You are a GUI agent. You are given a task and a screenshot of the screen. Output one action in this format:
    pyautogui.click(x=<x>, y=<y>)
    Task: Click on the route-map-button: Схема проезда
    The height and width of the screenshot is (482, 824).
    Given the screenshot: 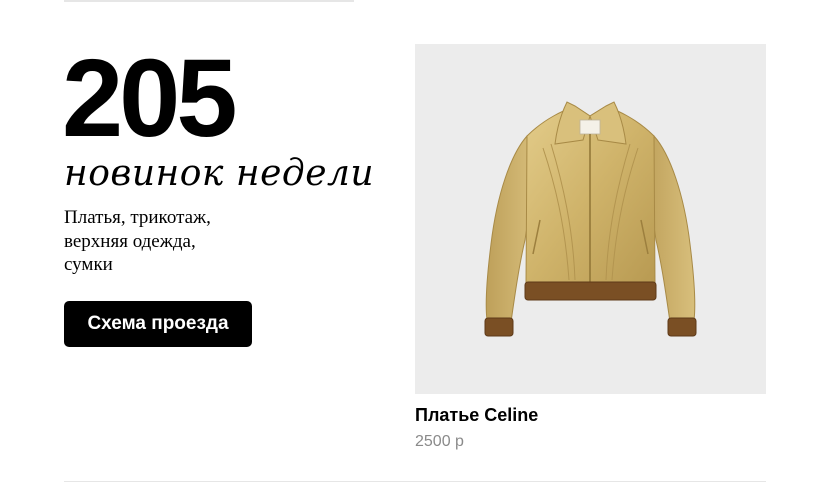 What is the action you would take?
    pyautogui.click(x=158, y=324)
    